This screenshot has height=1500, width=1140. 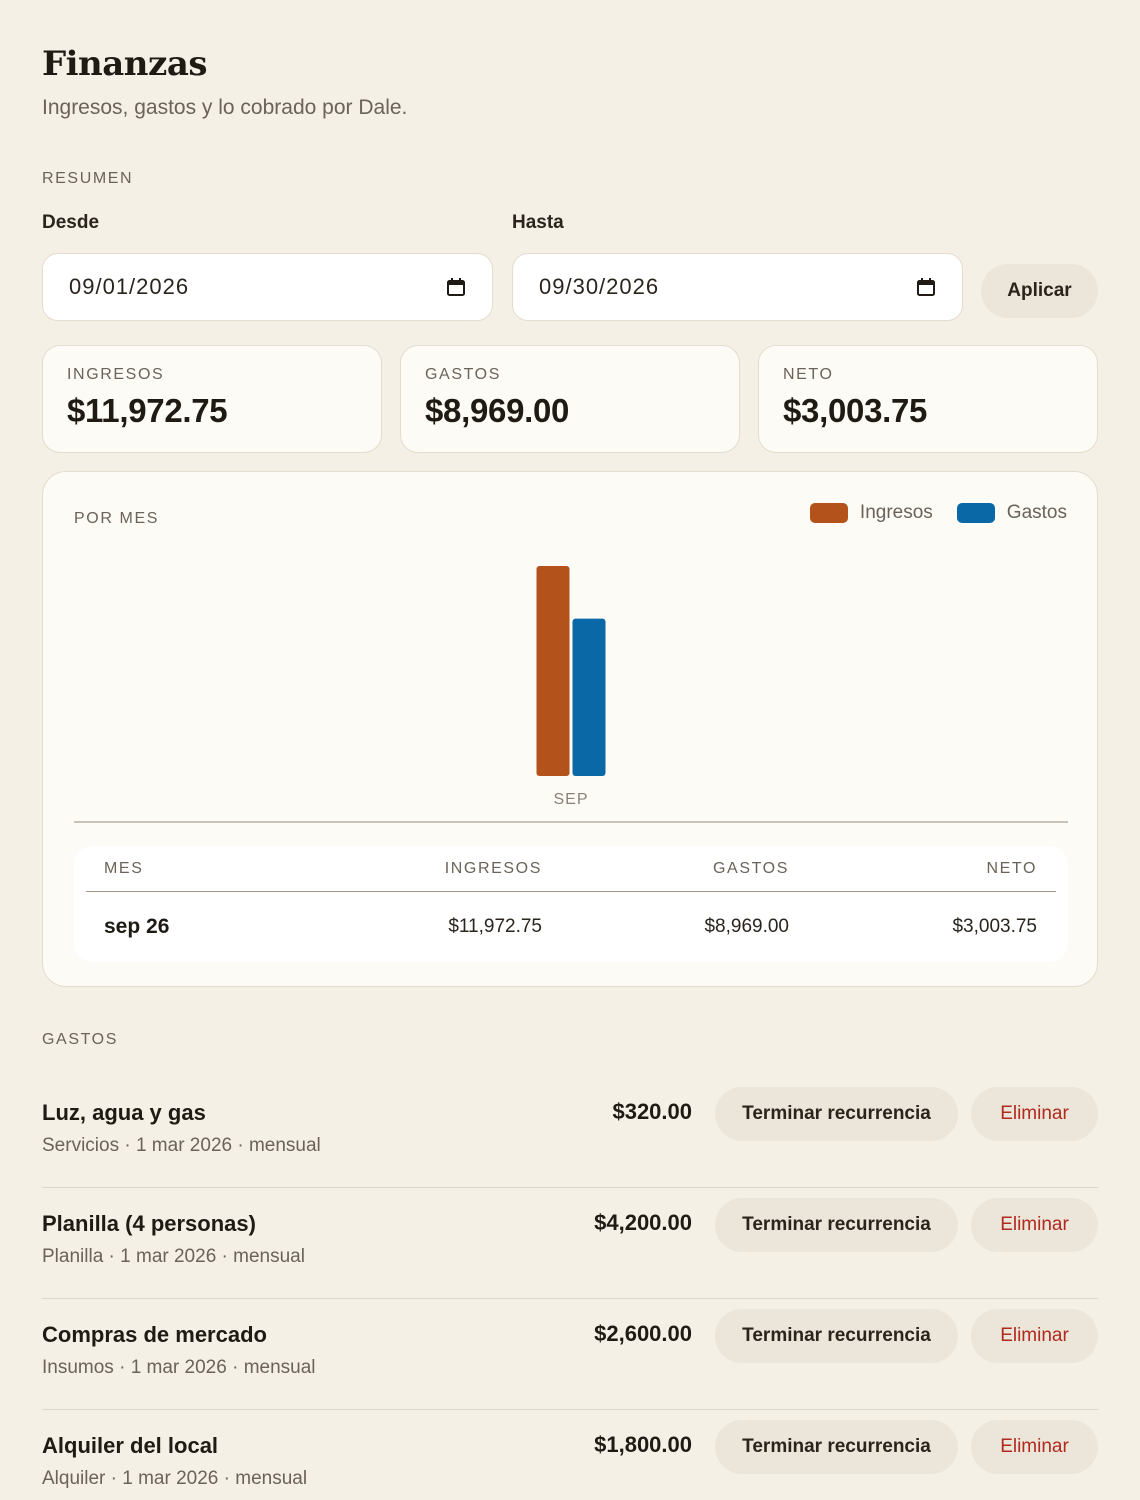 What do you see at coordinates (124, 1112) in the screenshot?
I see `expense-name: Luz, agua y gas` at bounding box center [124, 1112].